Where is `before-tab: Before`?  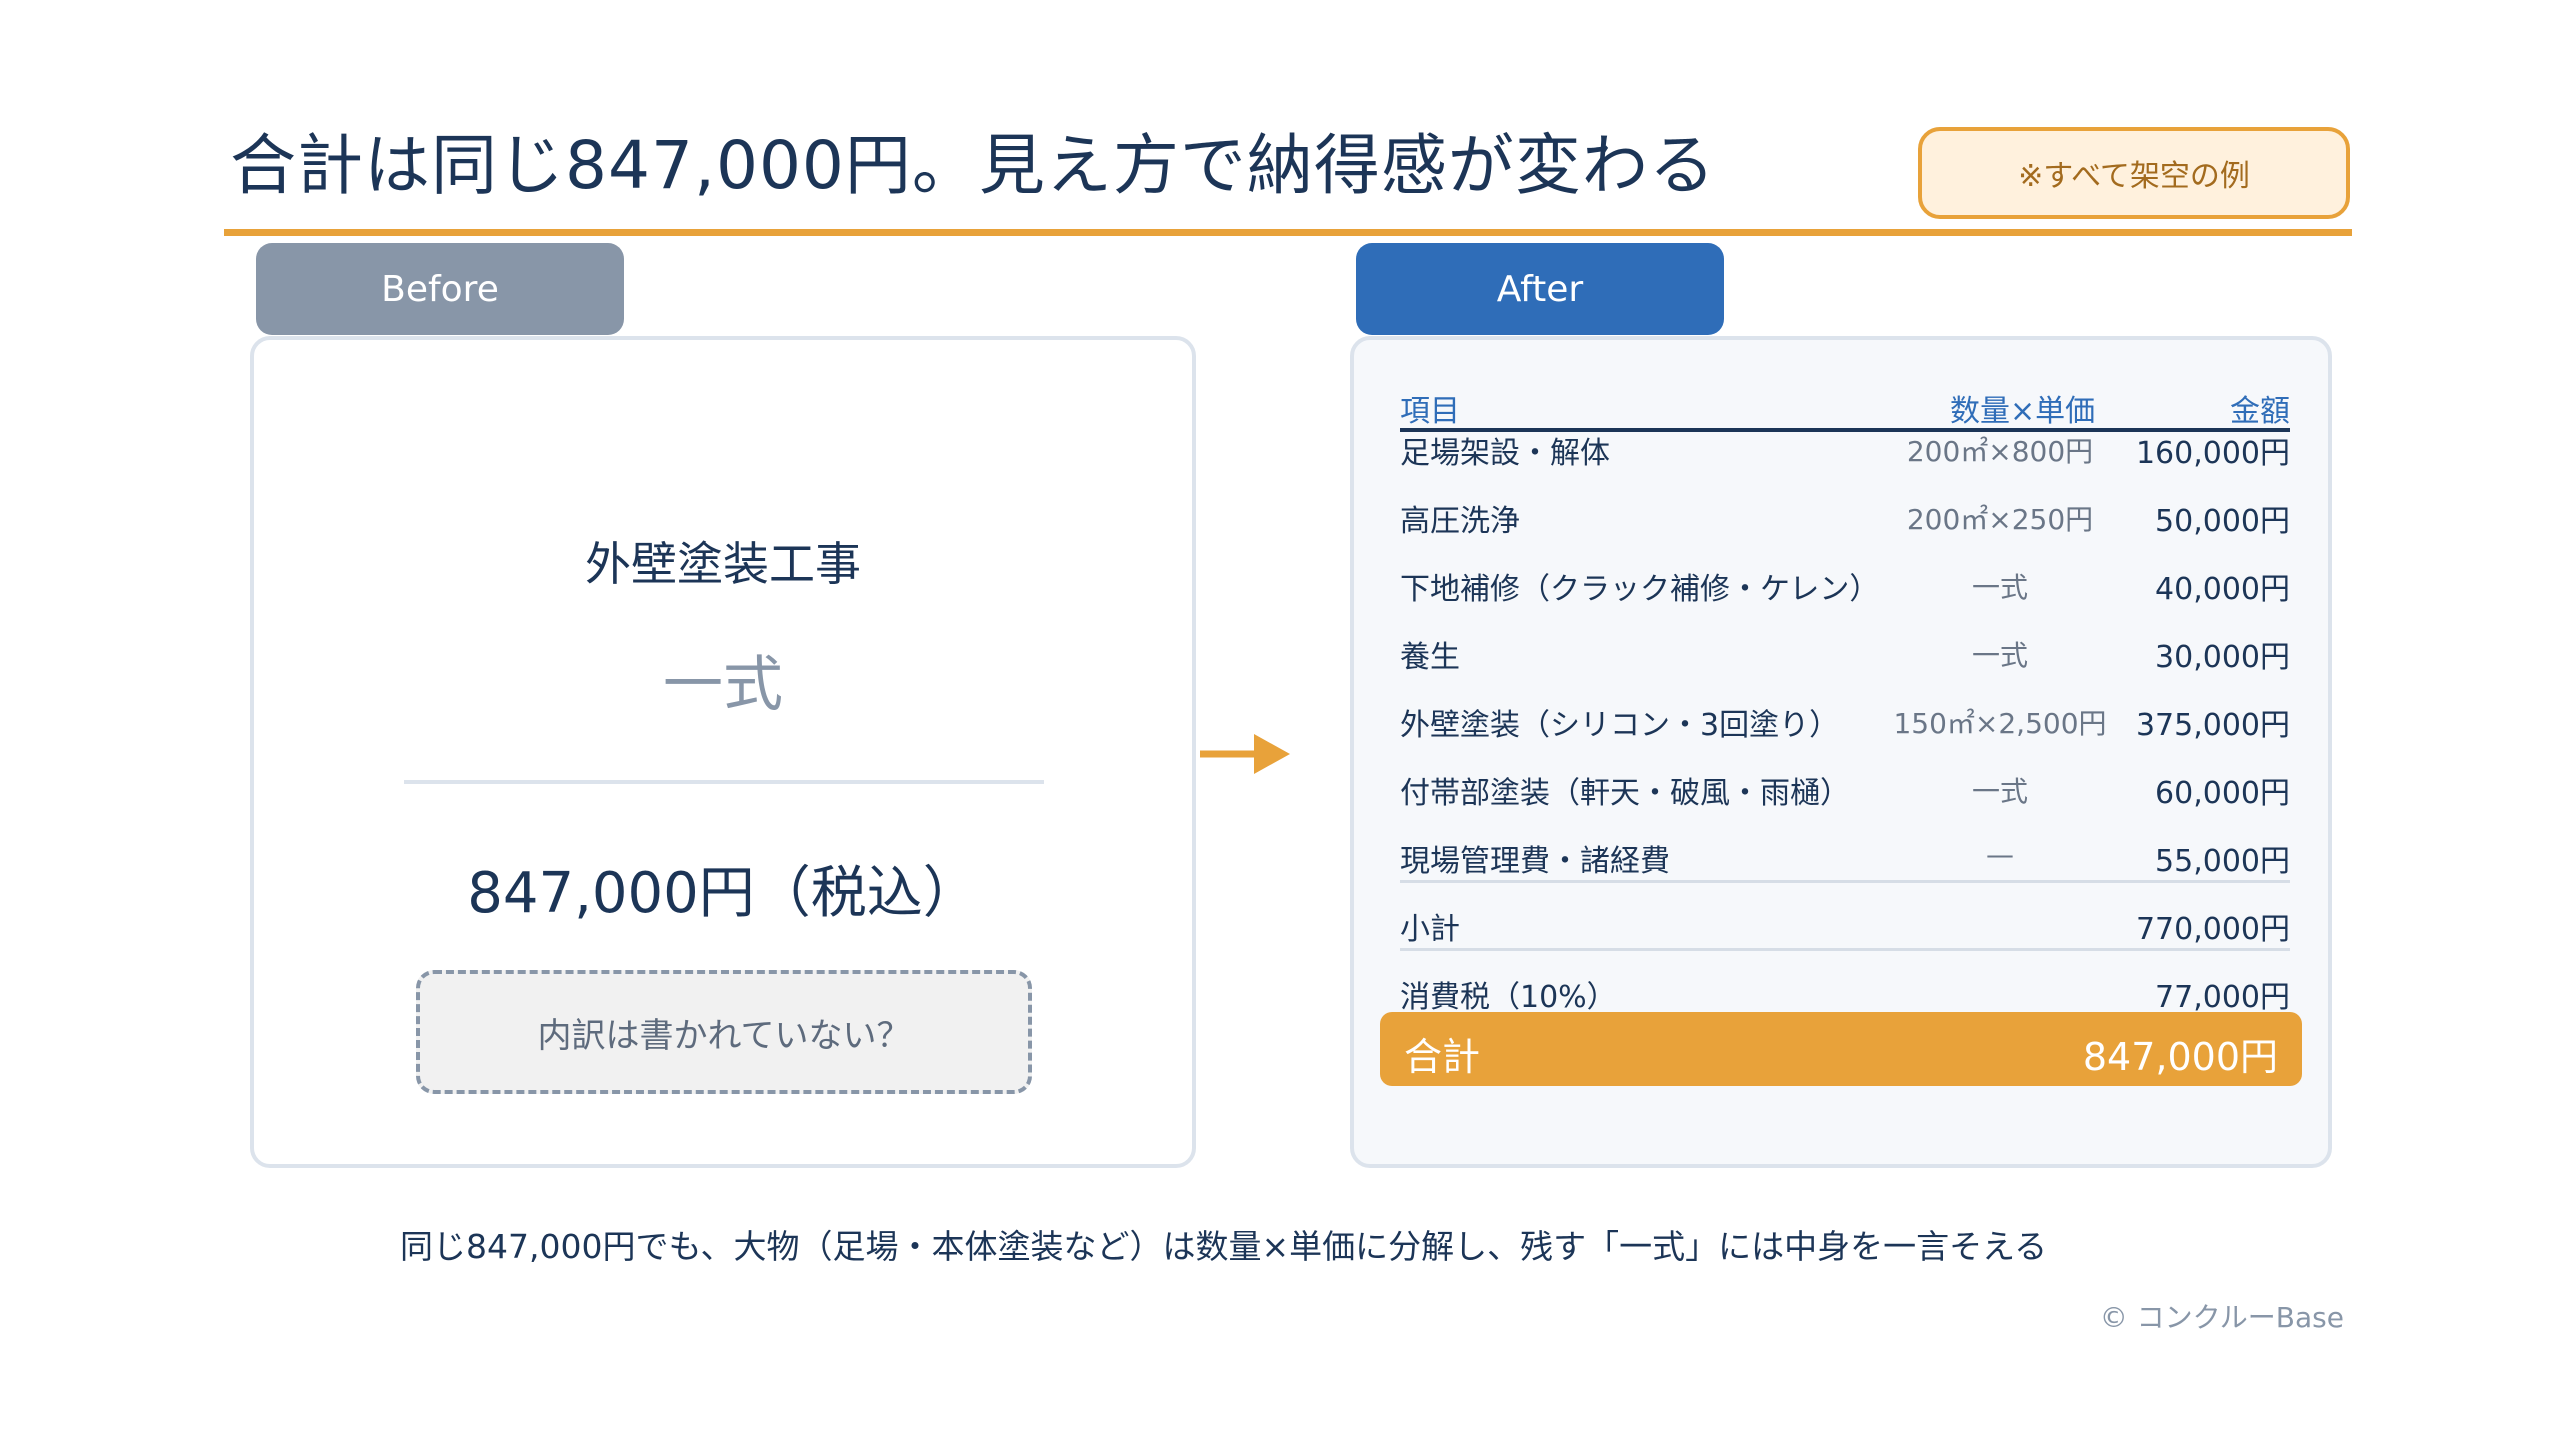
before-tab: Before is located at coordinates (440, 289).